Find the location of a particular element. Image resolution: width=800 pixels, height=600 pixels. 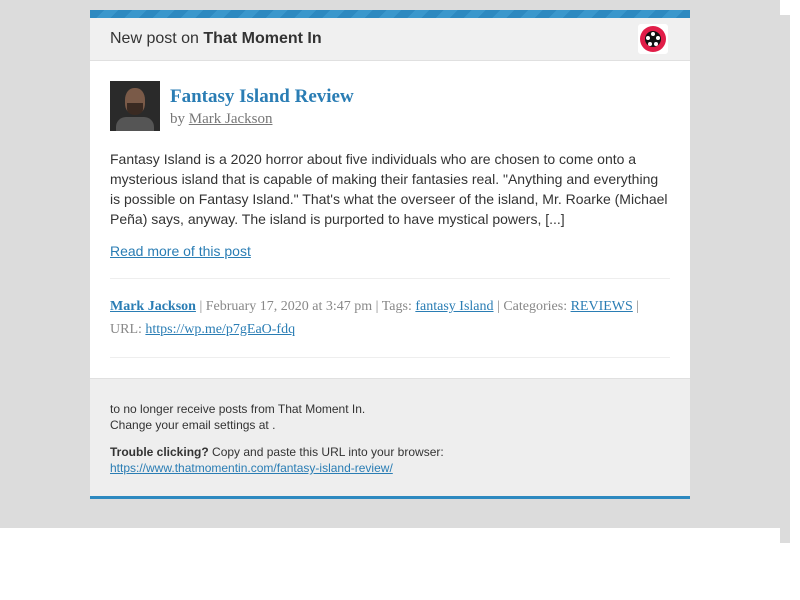

film-reel-icon is located at coordinates (653, 39).